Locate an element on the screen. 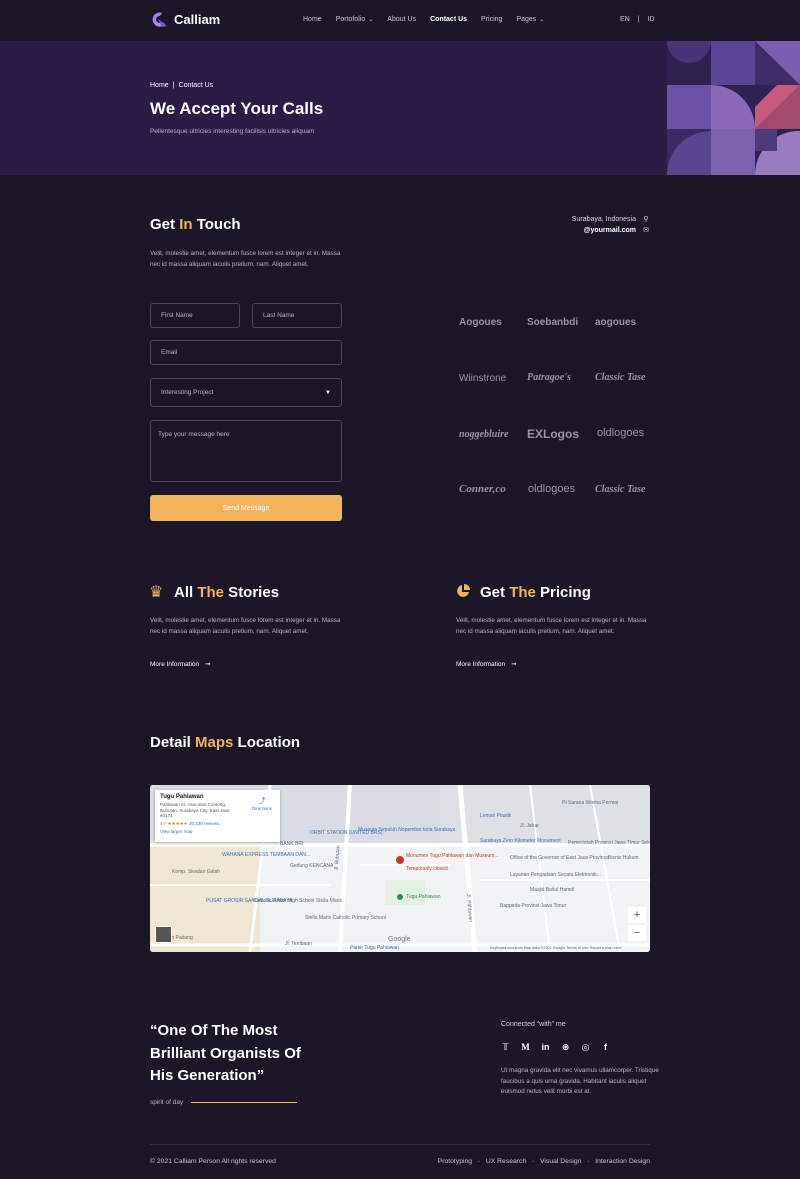 Image resolution: width=800 pixels, height=1179 pixels. pie-chart-icon is located at coordinates (463, 590).